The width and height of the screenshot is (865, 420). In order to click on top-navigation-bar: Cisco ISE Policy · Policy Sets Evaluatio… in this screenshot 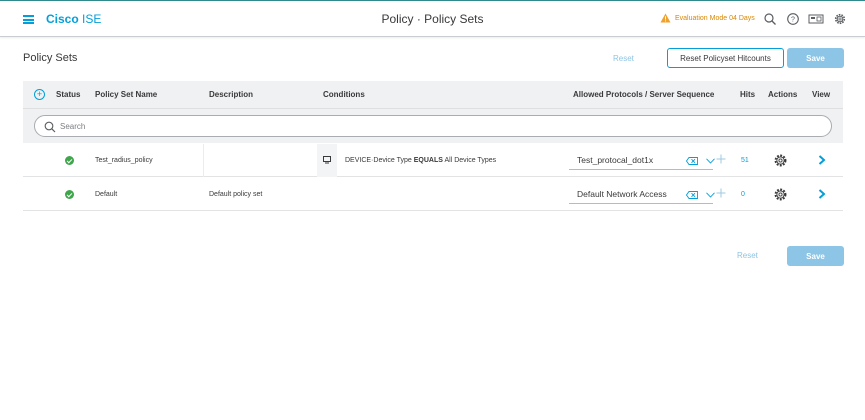, I will do `click(432, 18)`.